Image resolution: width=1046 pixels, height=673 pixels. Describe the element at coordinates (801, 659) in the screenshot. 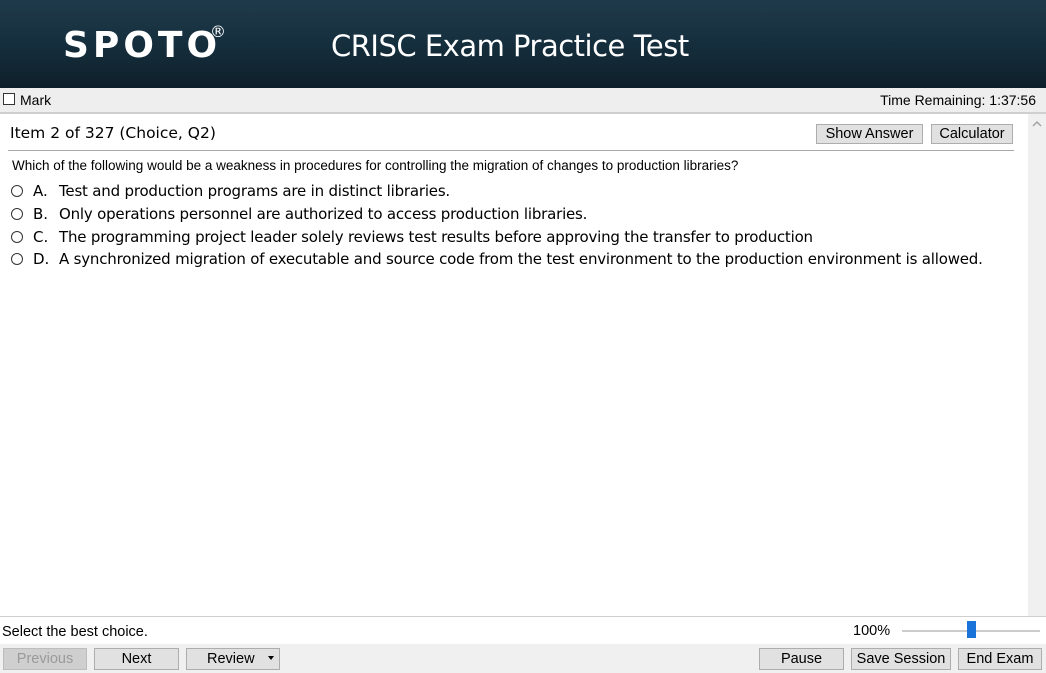

I see `pause-button: Pause` at that location.